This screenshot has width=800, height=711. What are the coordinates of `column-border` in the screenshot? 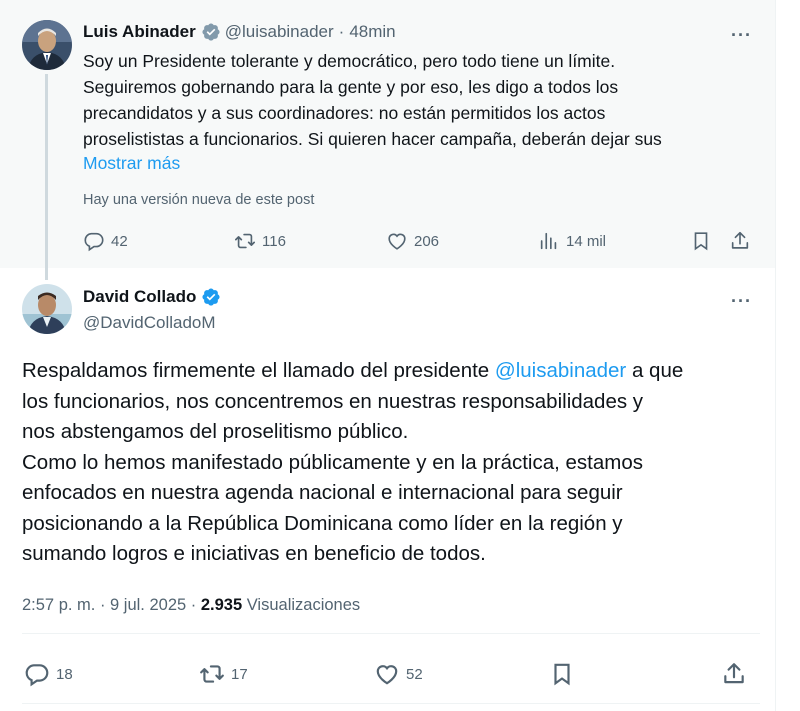 It's located at (775, 355).